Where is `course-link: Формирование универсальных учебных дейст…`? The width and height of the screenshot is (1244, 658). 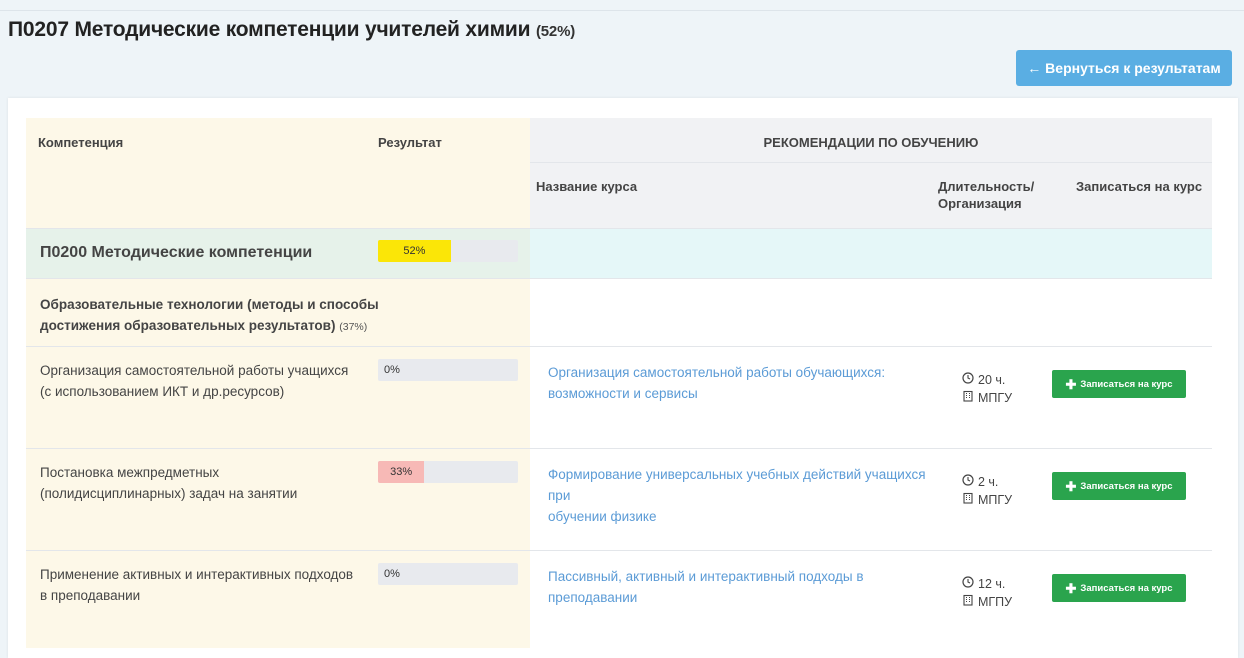 course-link: Формирование универсальных учебных дейст… is located at coordinates (748, 495).